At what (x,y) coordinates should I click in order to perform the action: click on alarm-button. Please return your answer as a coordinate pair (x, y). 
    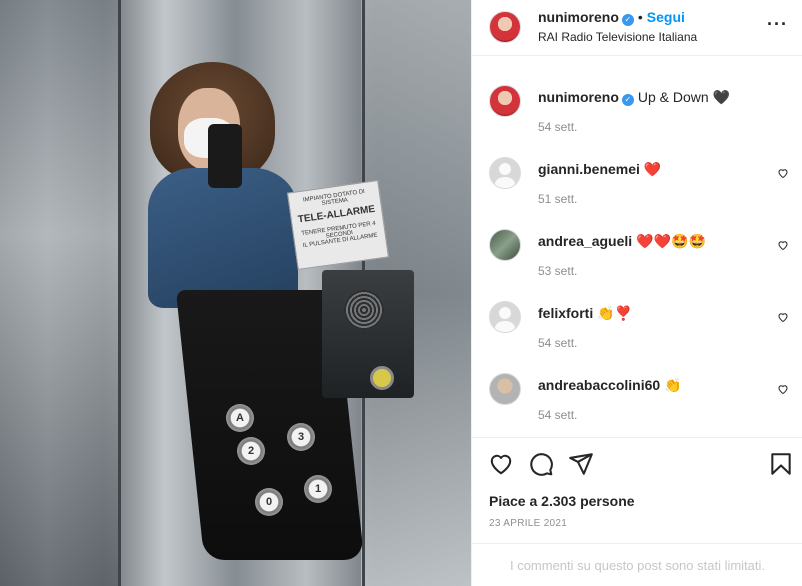
    Looking at the image, I should click on (382, 378).